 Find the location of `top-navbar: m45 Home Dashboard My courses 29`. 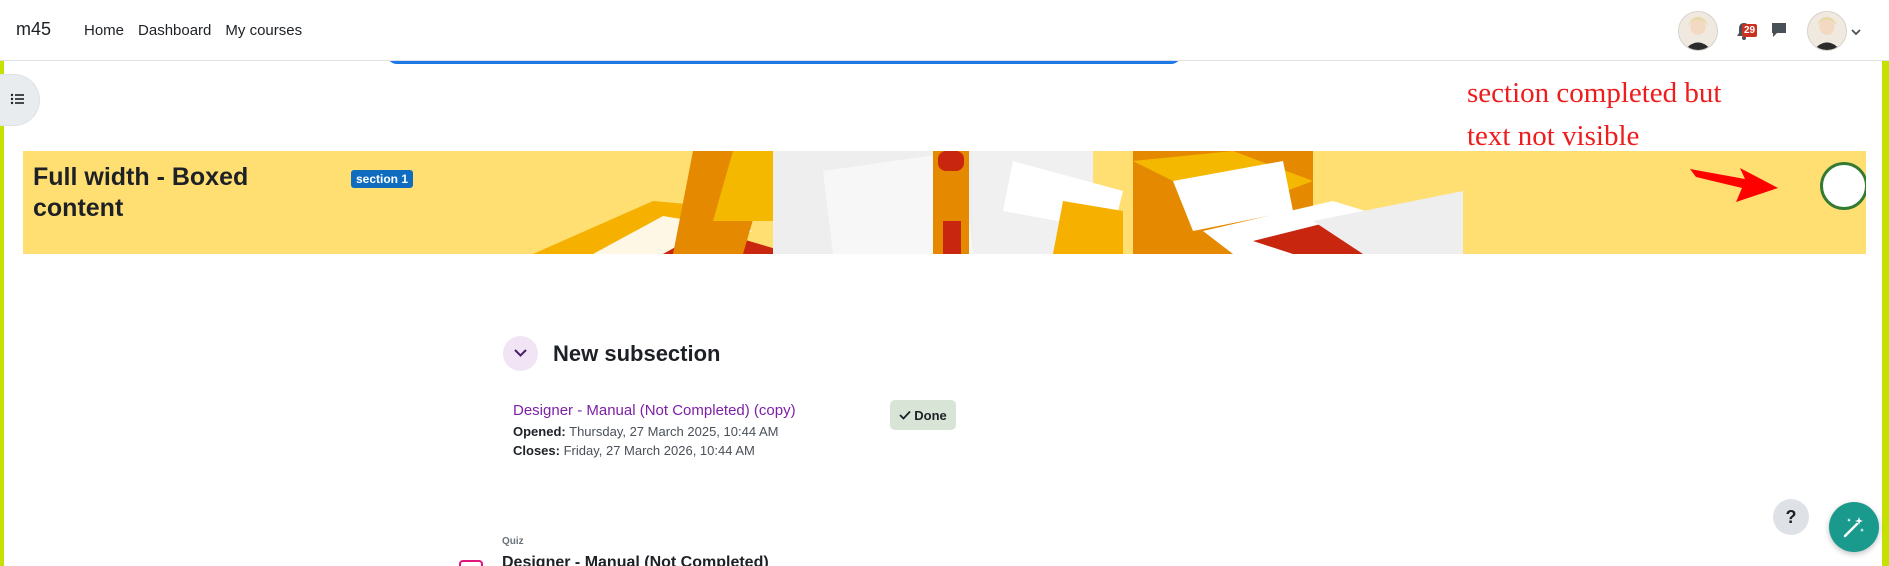

top-navbar: m45 Home Dashboard My courses 29 is located at coordinates (944, 30).